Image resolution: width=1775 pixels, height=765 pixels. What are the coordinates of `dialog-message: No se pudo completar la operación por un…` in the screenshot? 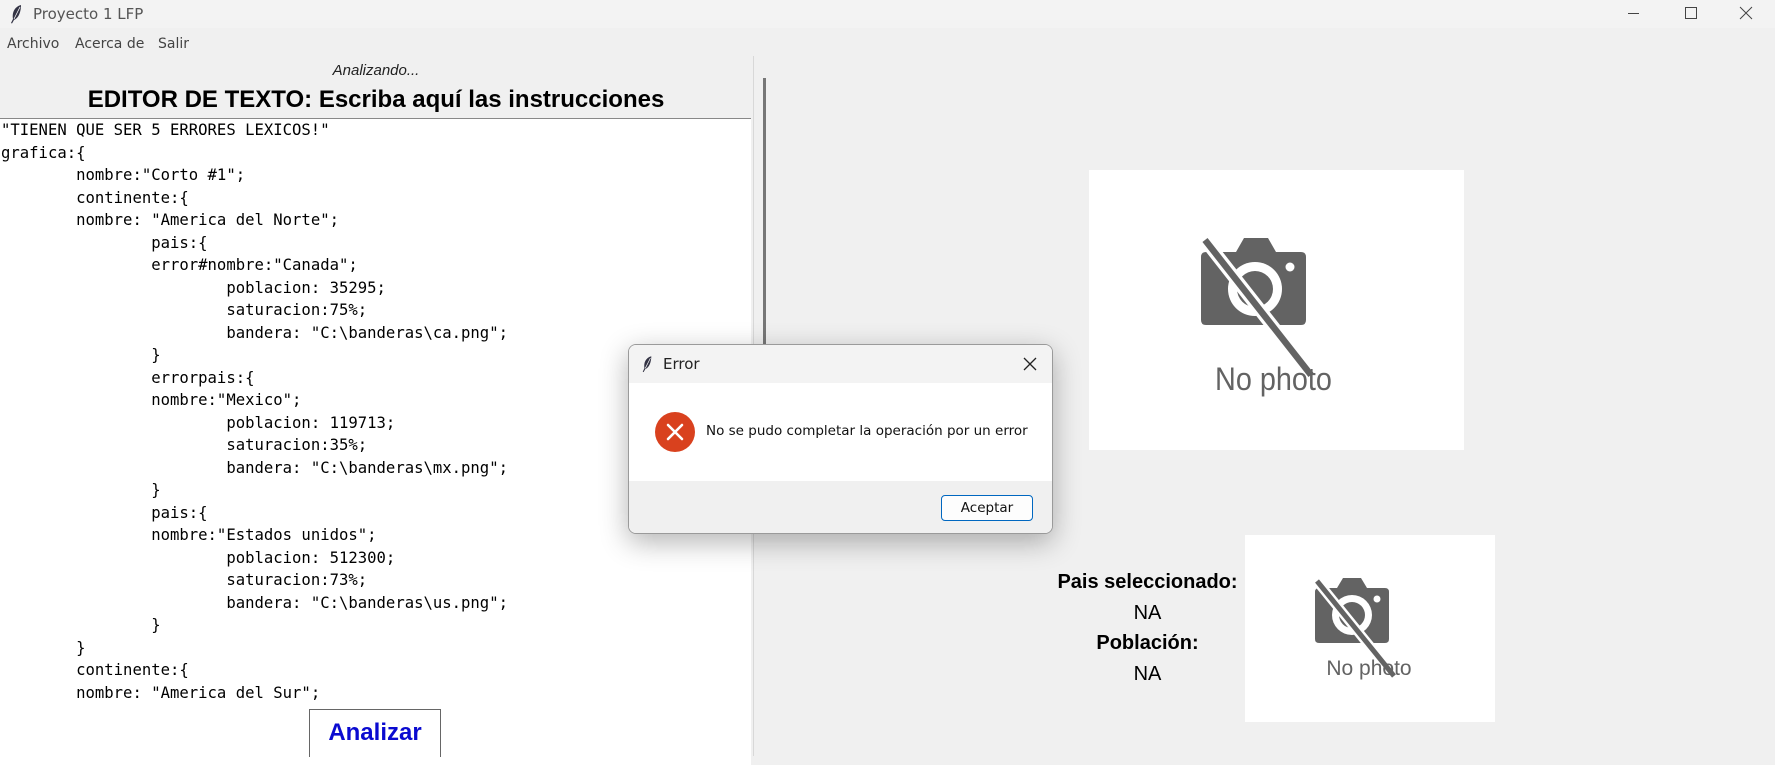 It's located at (867, 431).